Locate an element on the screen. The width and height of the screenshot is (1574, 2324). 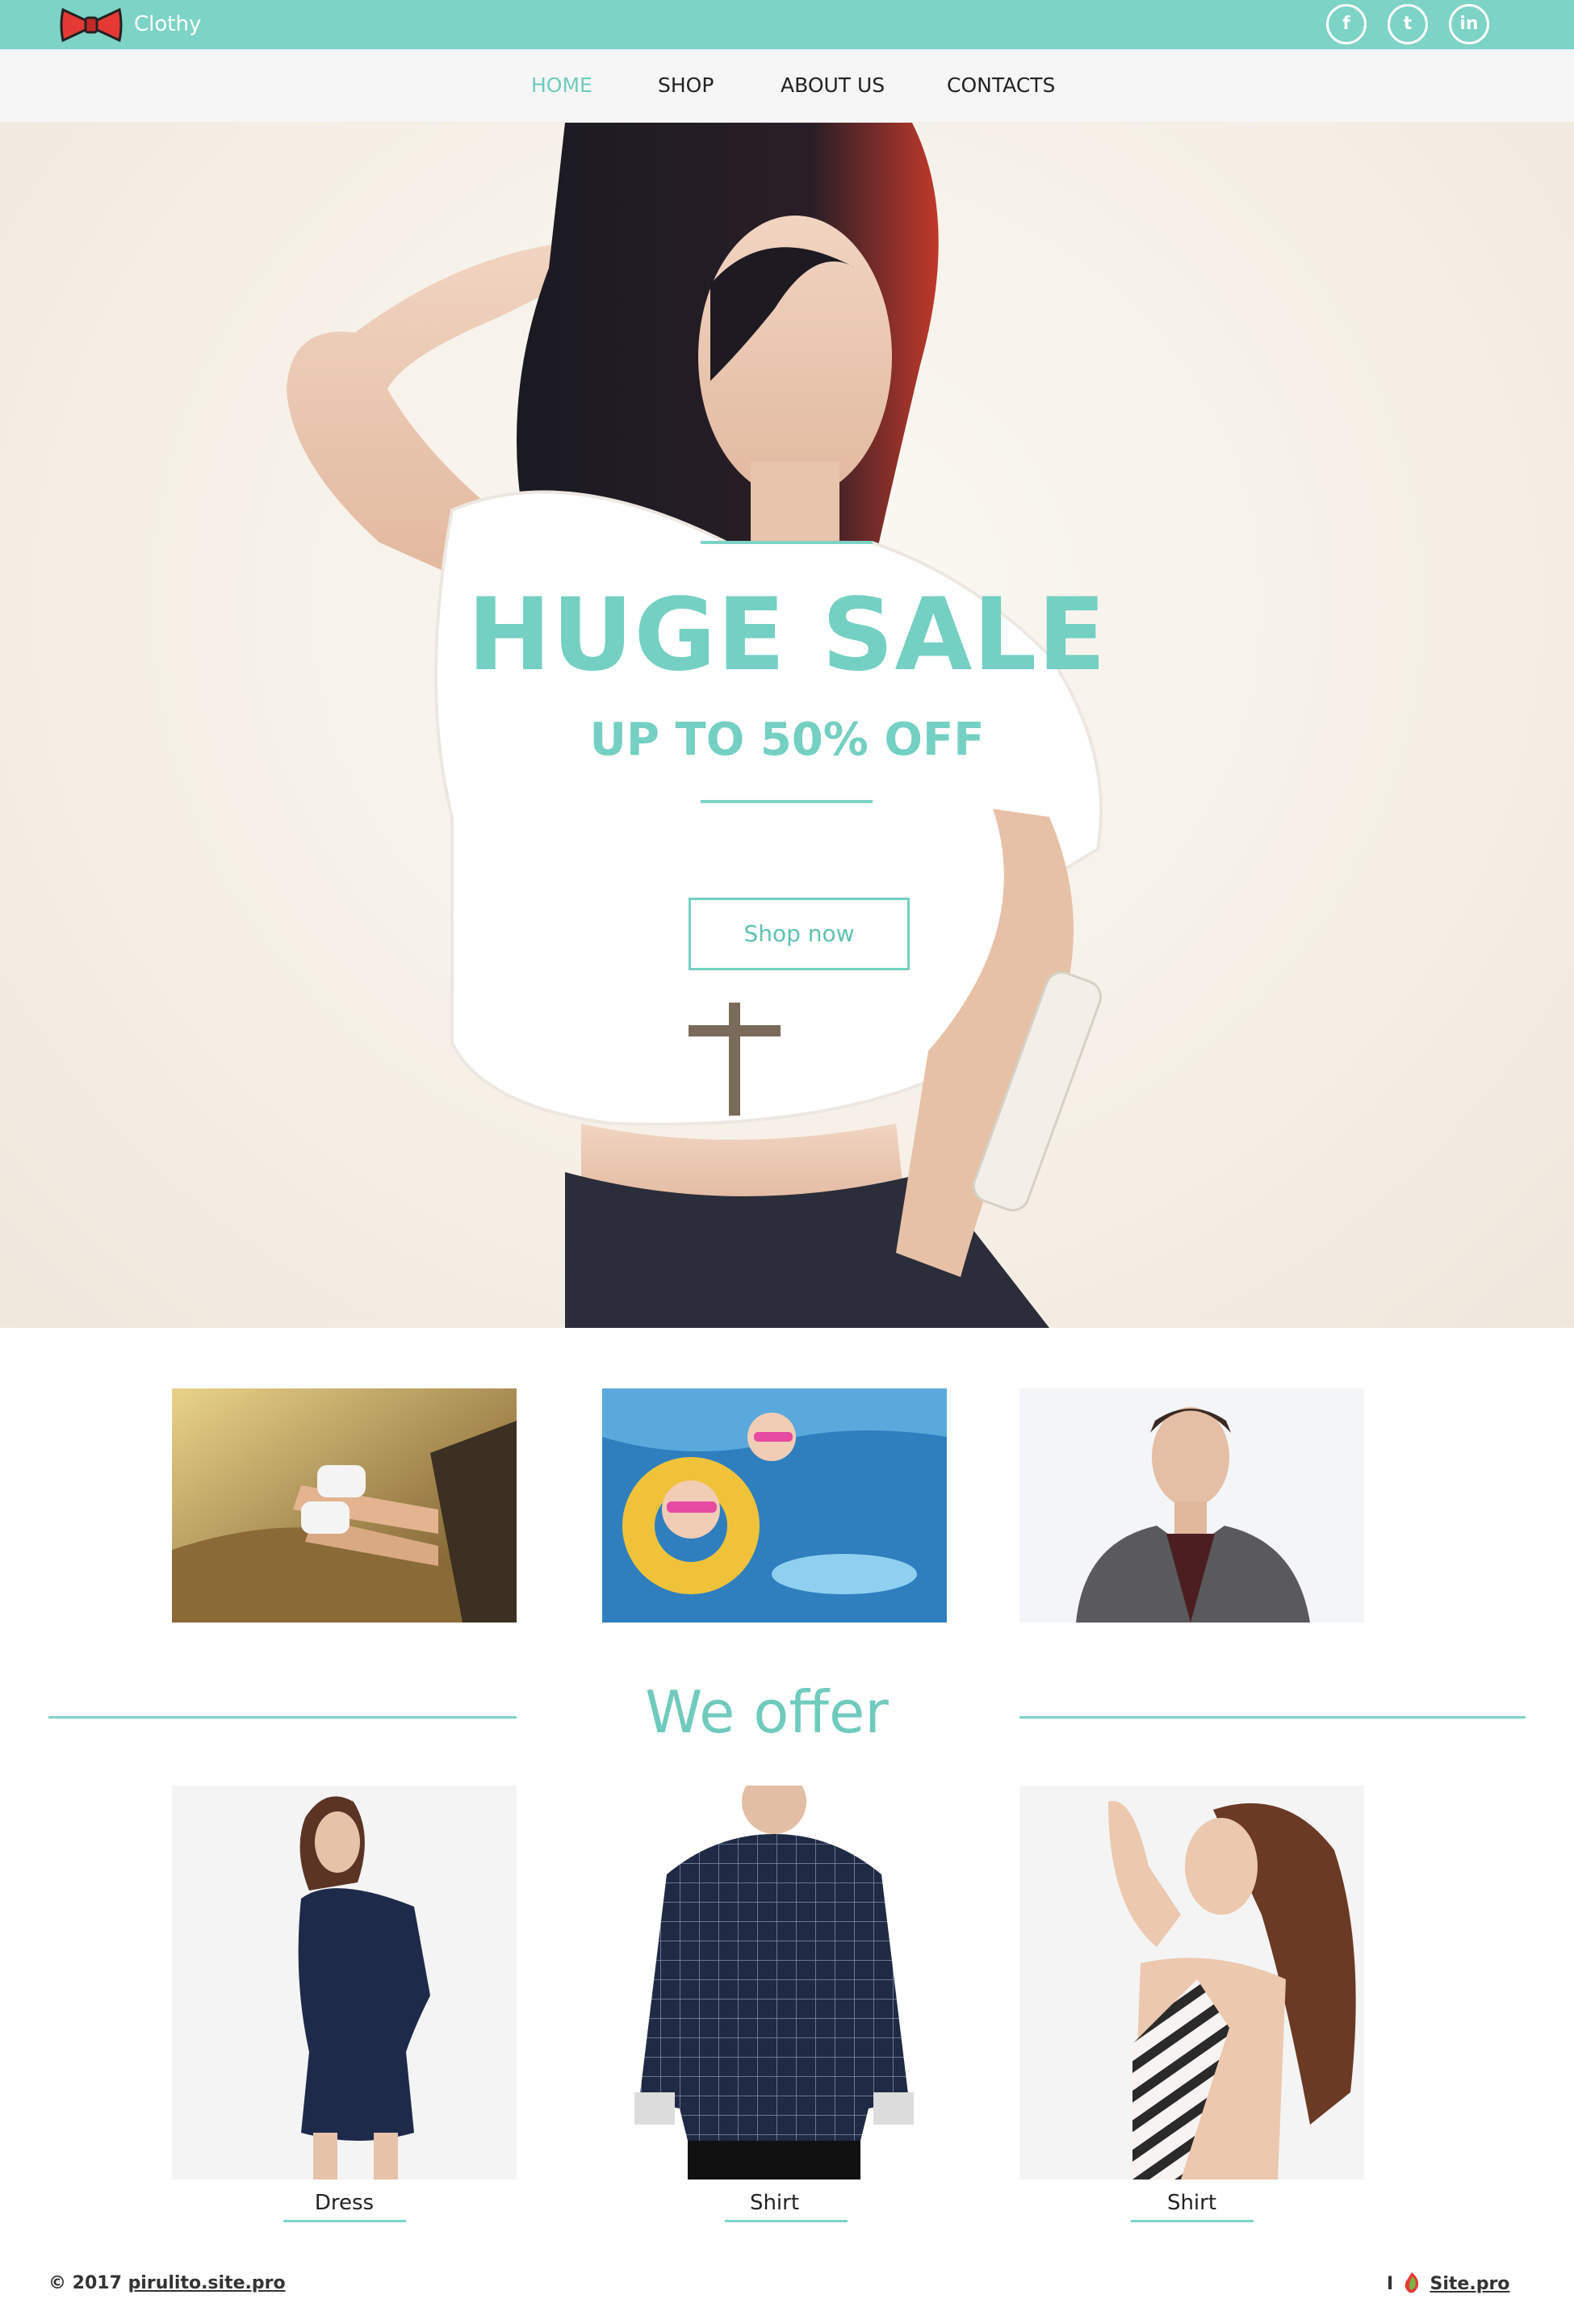
nav-about-us: ABOUT US is located at coordinates (833, 85).